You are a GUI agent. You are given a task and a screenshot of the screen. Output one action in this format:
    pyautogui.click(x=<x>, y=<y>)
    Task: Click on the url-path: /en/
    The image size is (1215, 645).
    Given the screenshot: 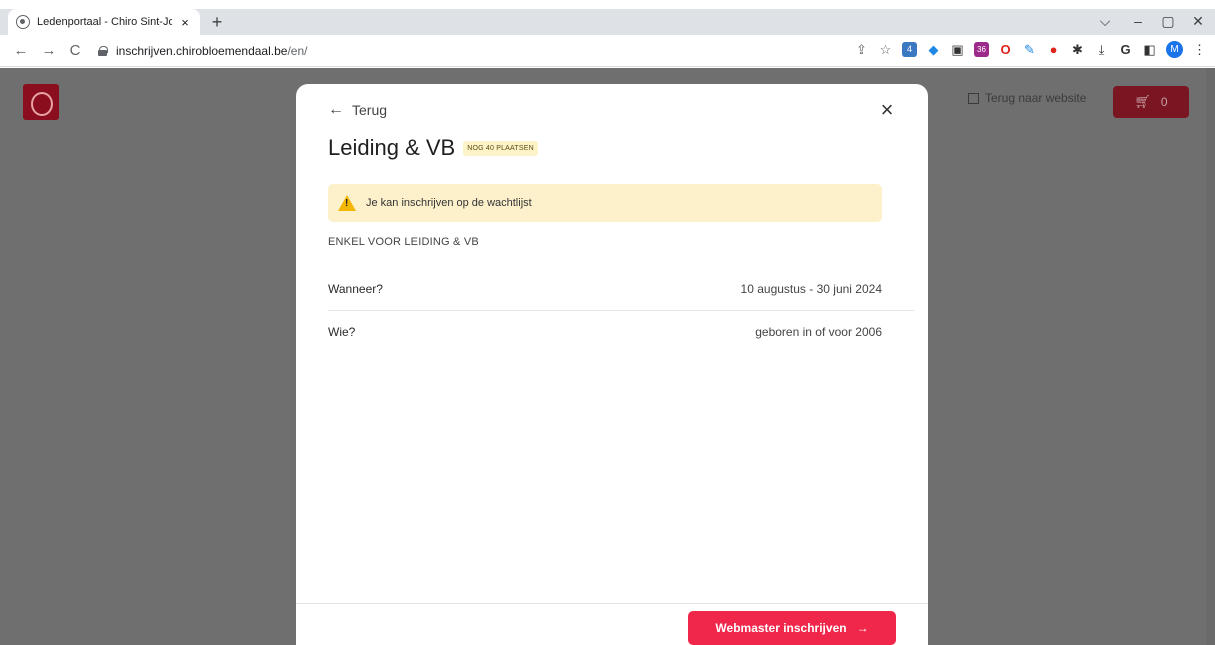 What is the action you would take?
    pyautogui.click(x=297, y=51)
    